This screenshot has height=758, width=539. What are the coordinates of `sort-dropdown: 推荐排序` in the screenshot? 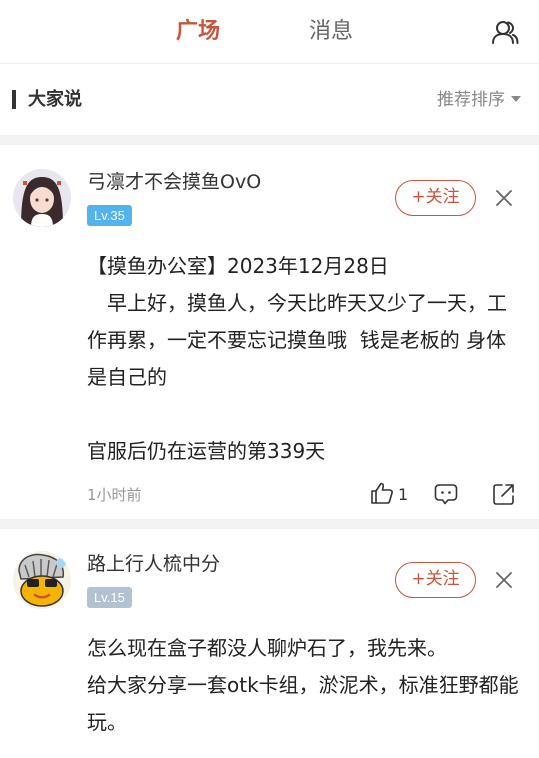 It's located at (479, 100).